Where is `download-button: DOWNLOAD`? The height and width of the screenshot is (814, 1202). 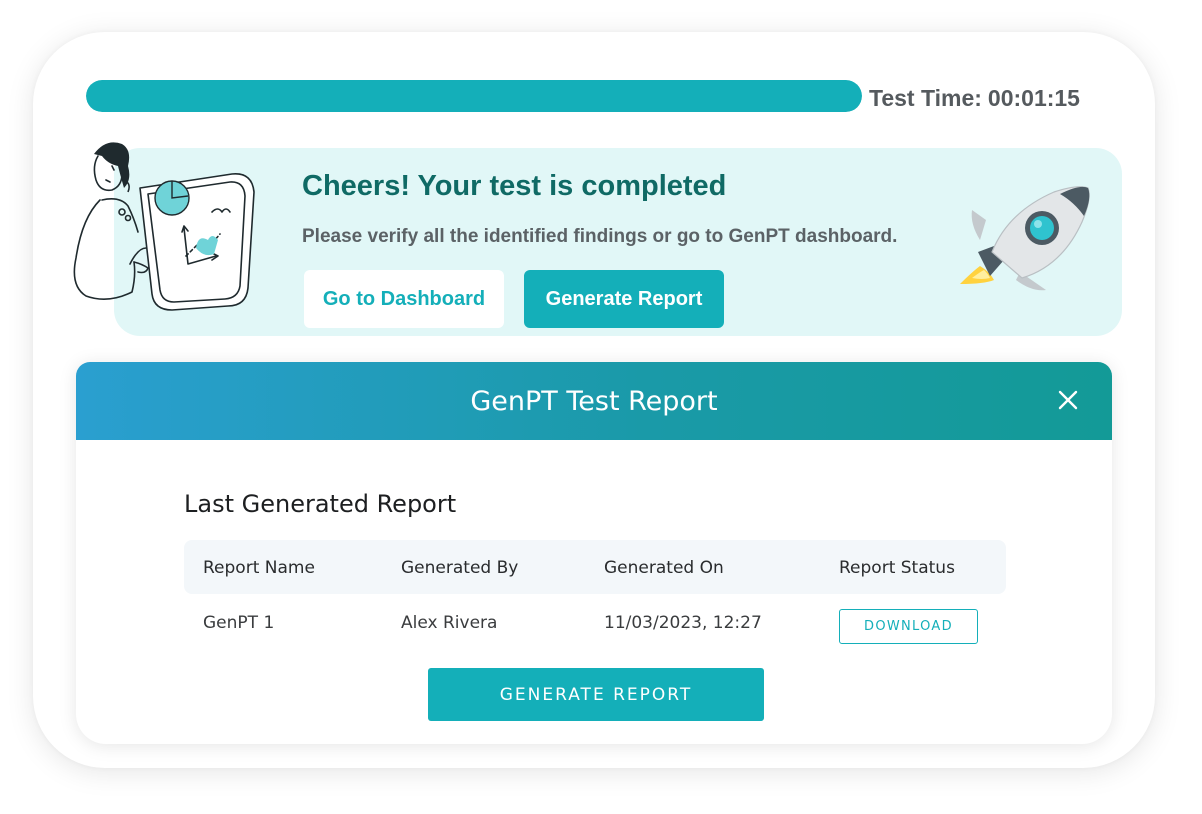
download-button: DOWNLOAD is located at coordinates (908, 626).